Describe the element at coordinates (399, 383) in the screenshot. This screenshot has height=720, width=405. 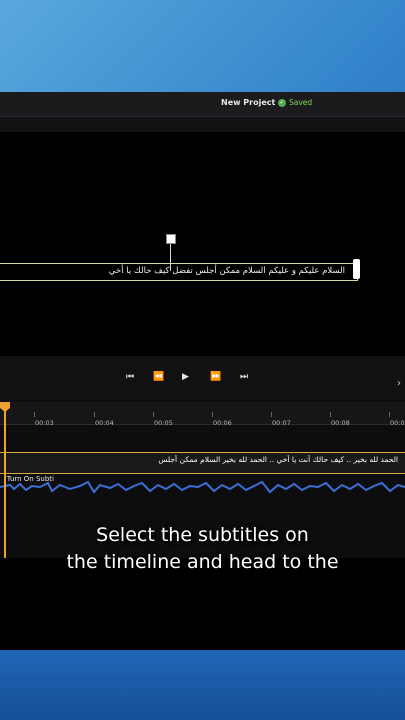
I see `chevron-right-icon: ›` at that location.